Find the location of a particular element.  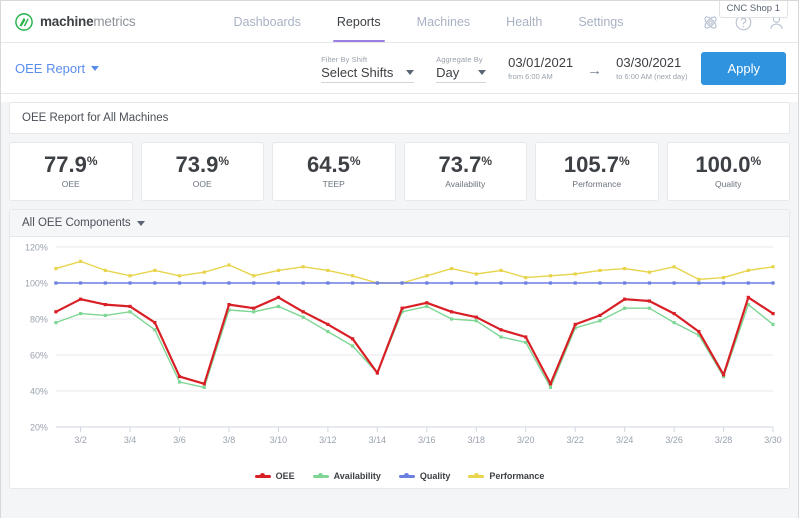

chart-title: All OEE Components is located at coordinates (76, 223).